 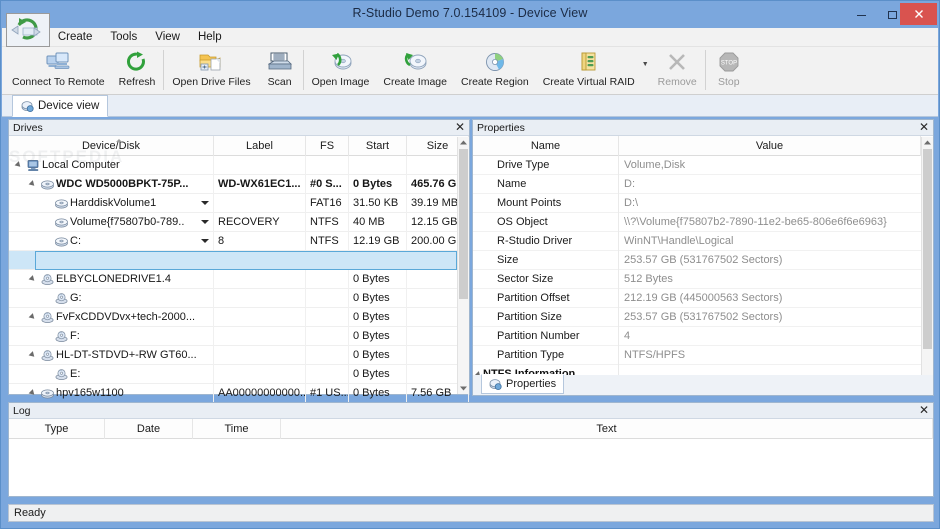 I want to click on open-image-button: Open Image, so click(x=341, y=70).